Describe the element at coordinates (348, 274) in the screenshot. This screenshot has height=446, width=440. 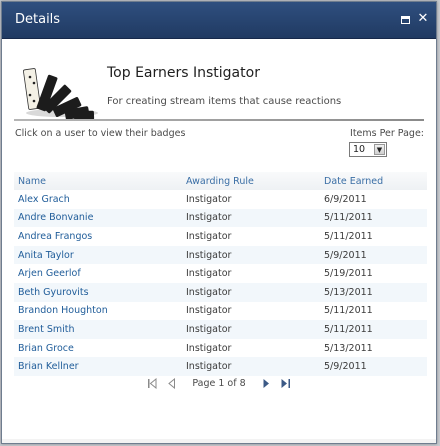
I see `date-earned-cell: 5/19/2011` at that location.